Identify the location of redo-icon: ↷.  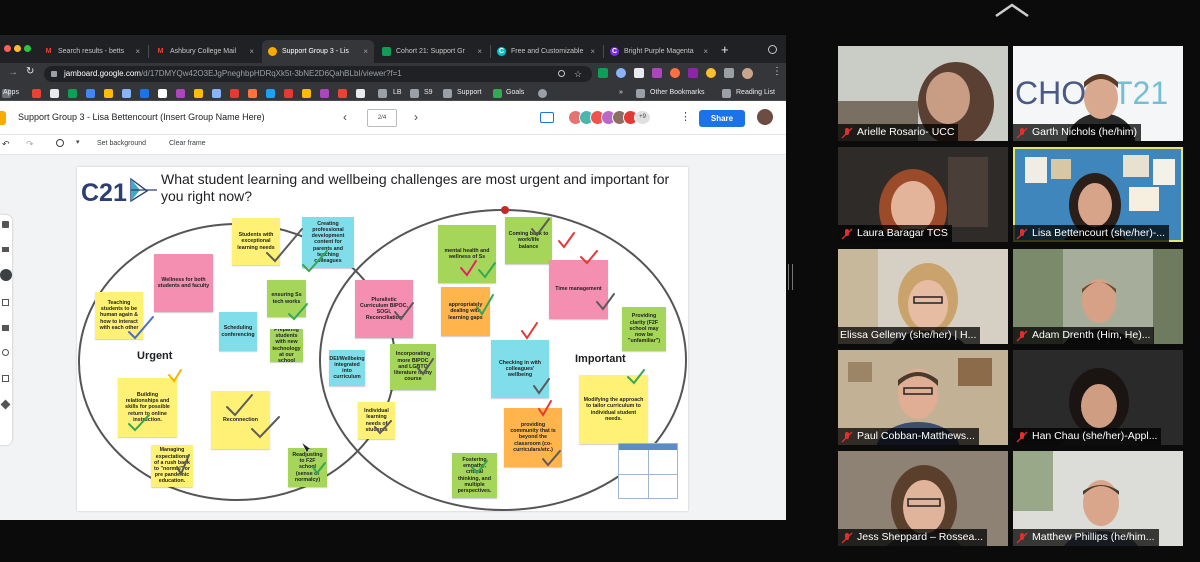
(30, 144).